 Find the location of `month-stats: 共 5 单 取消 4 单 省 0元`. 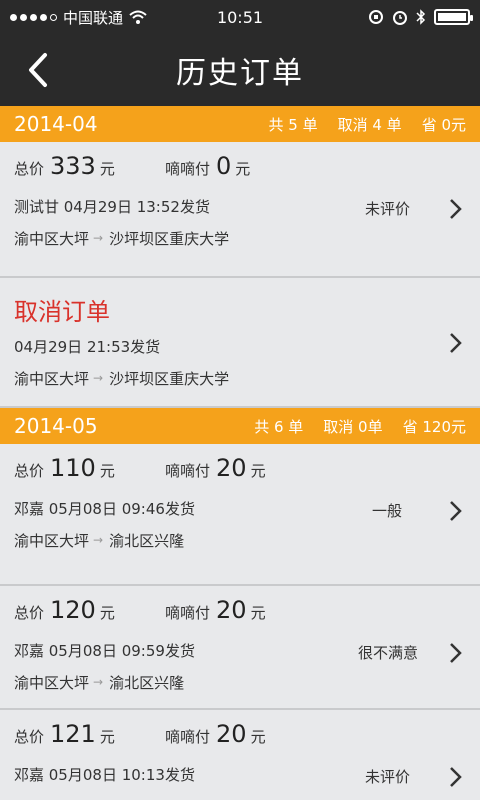

month-stats: 共 5 单 取消 4 单 省 0元 is located at coordinates (368, 124).